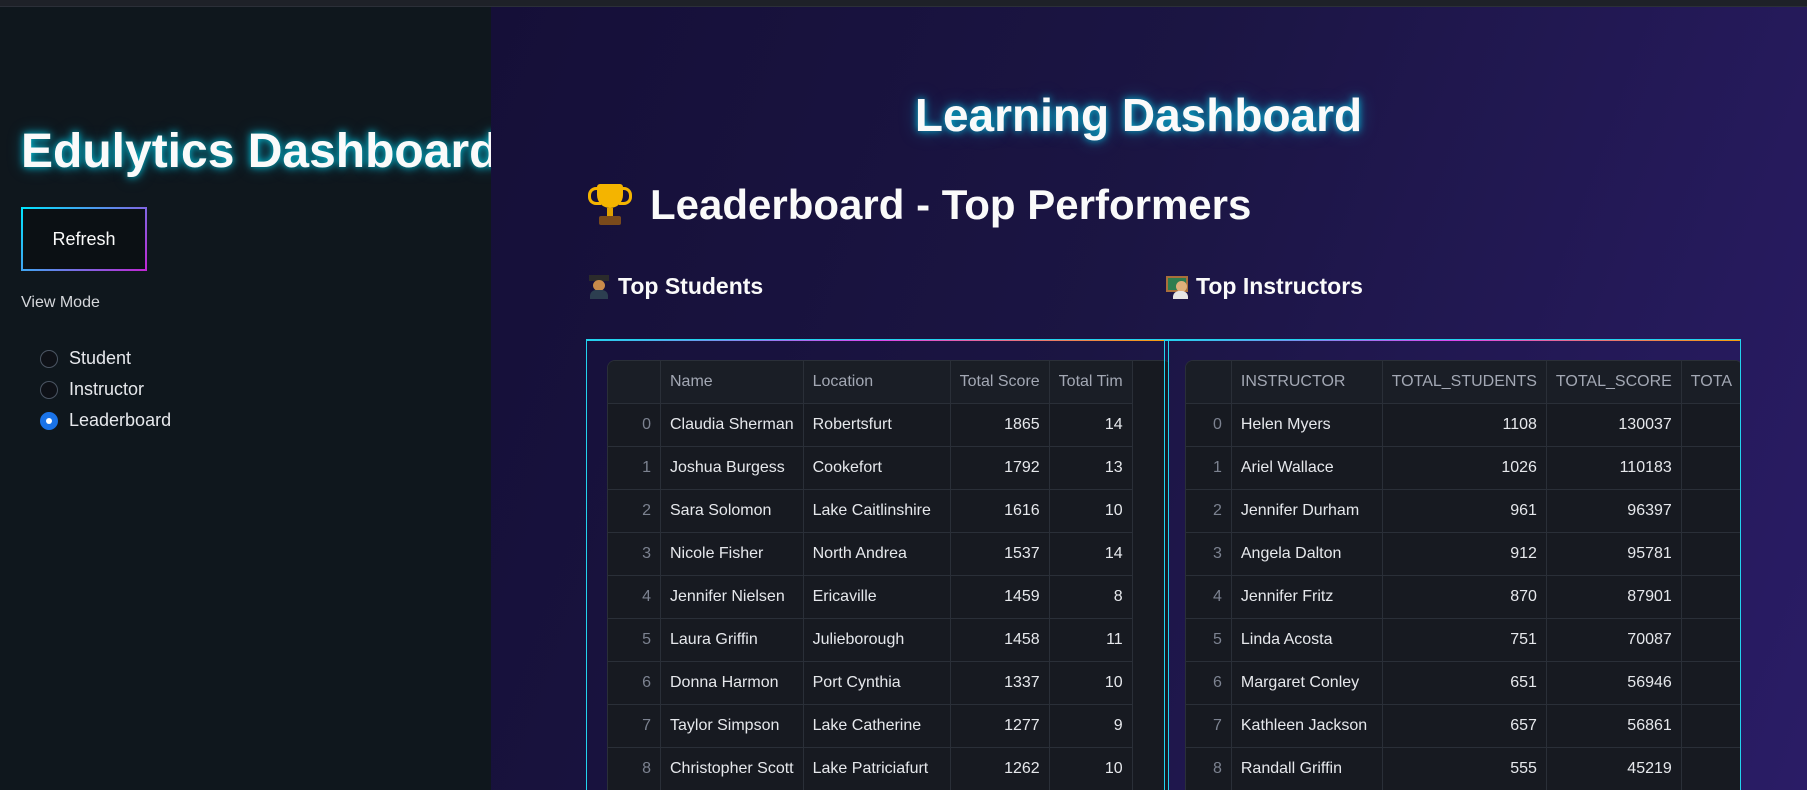  I want to click on table-row: 4 Jennifer Fritz 870 87901, so click(1463, 597).